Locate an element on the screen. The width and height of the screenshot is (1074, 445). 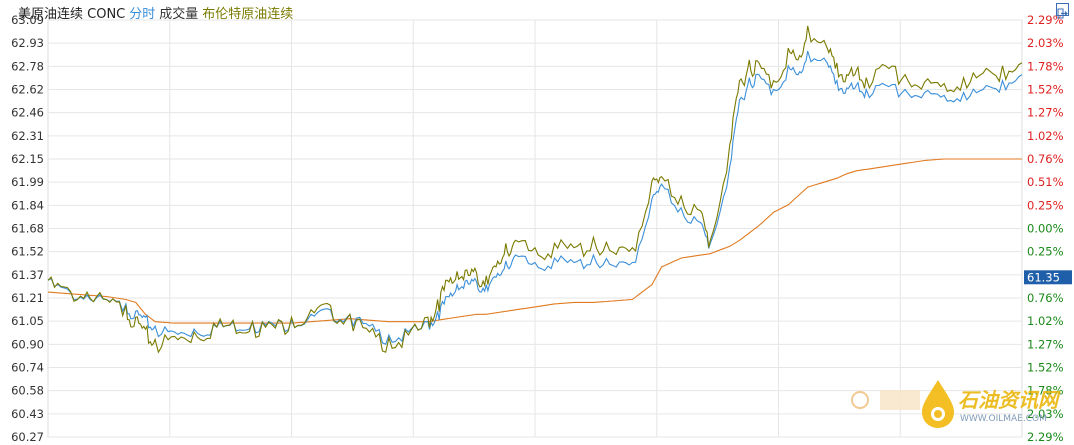
left-axis-tick-label: 61.37 is located at coordinates (27, 275).